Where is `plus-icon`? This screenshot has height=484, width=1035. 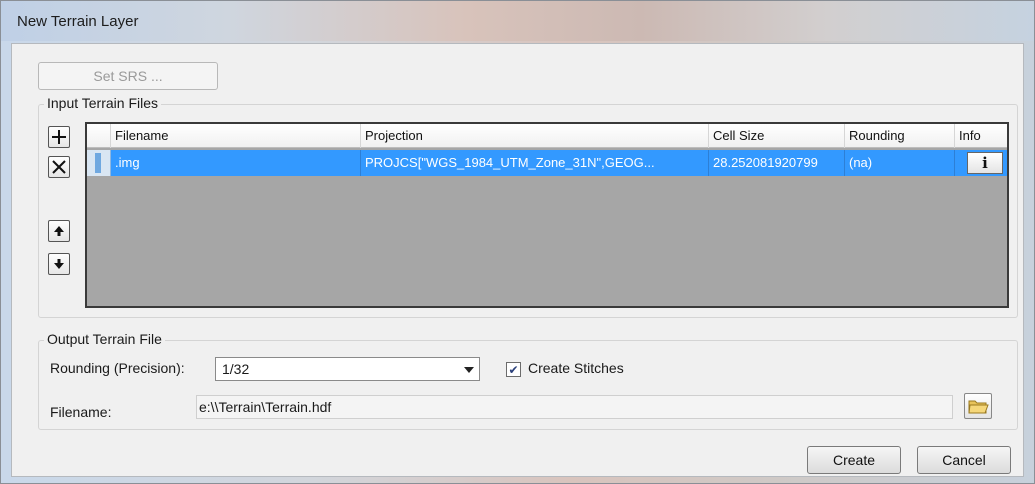
plus-icon is located at coordinates (59, 137).